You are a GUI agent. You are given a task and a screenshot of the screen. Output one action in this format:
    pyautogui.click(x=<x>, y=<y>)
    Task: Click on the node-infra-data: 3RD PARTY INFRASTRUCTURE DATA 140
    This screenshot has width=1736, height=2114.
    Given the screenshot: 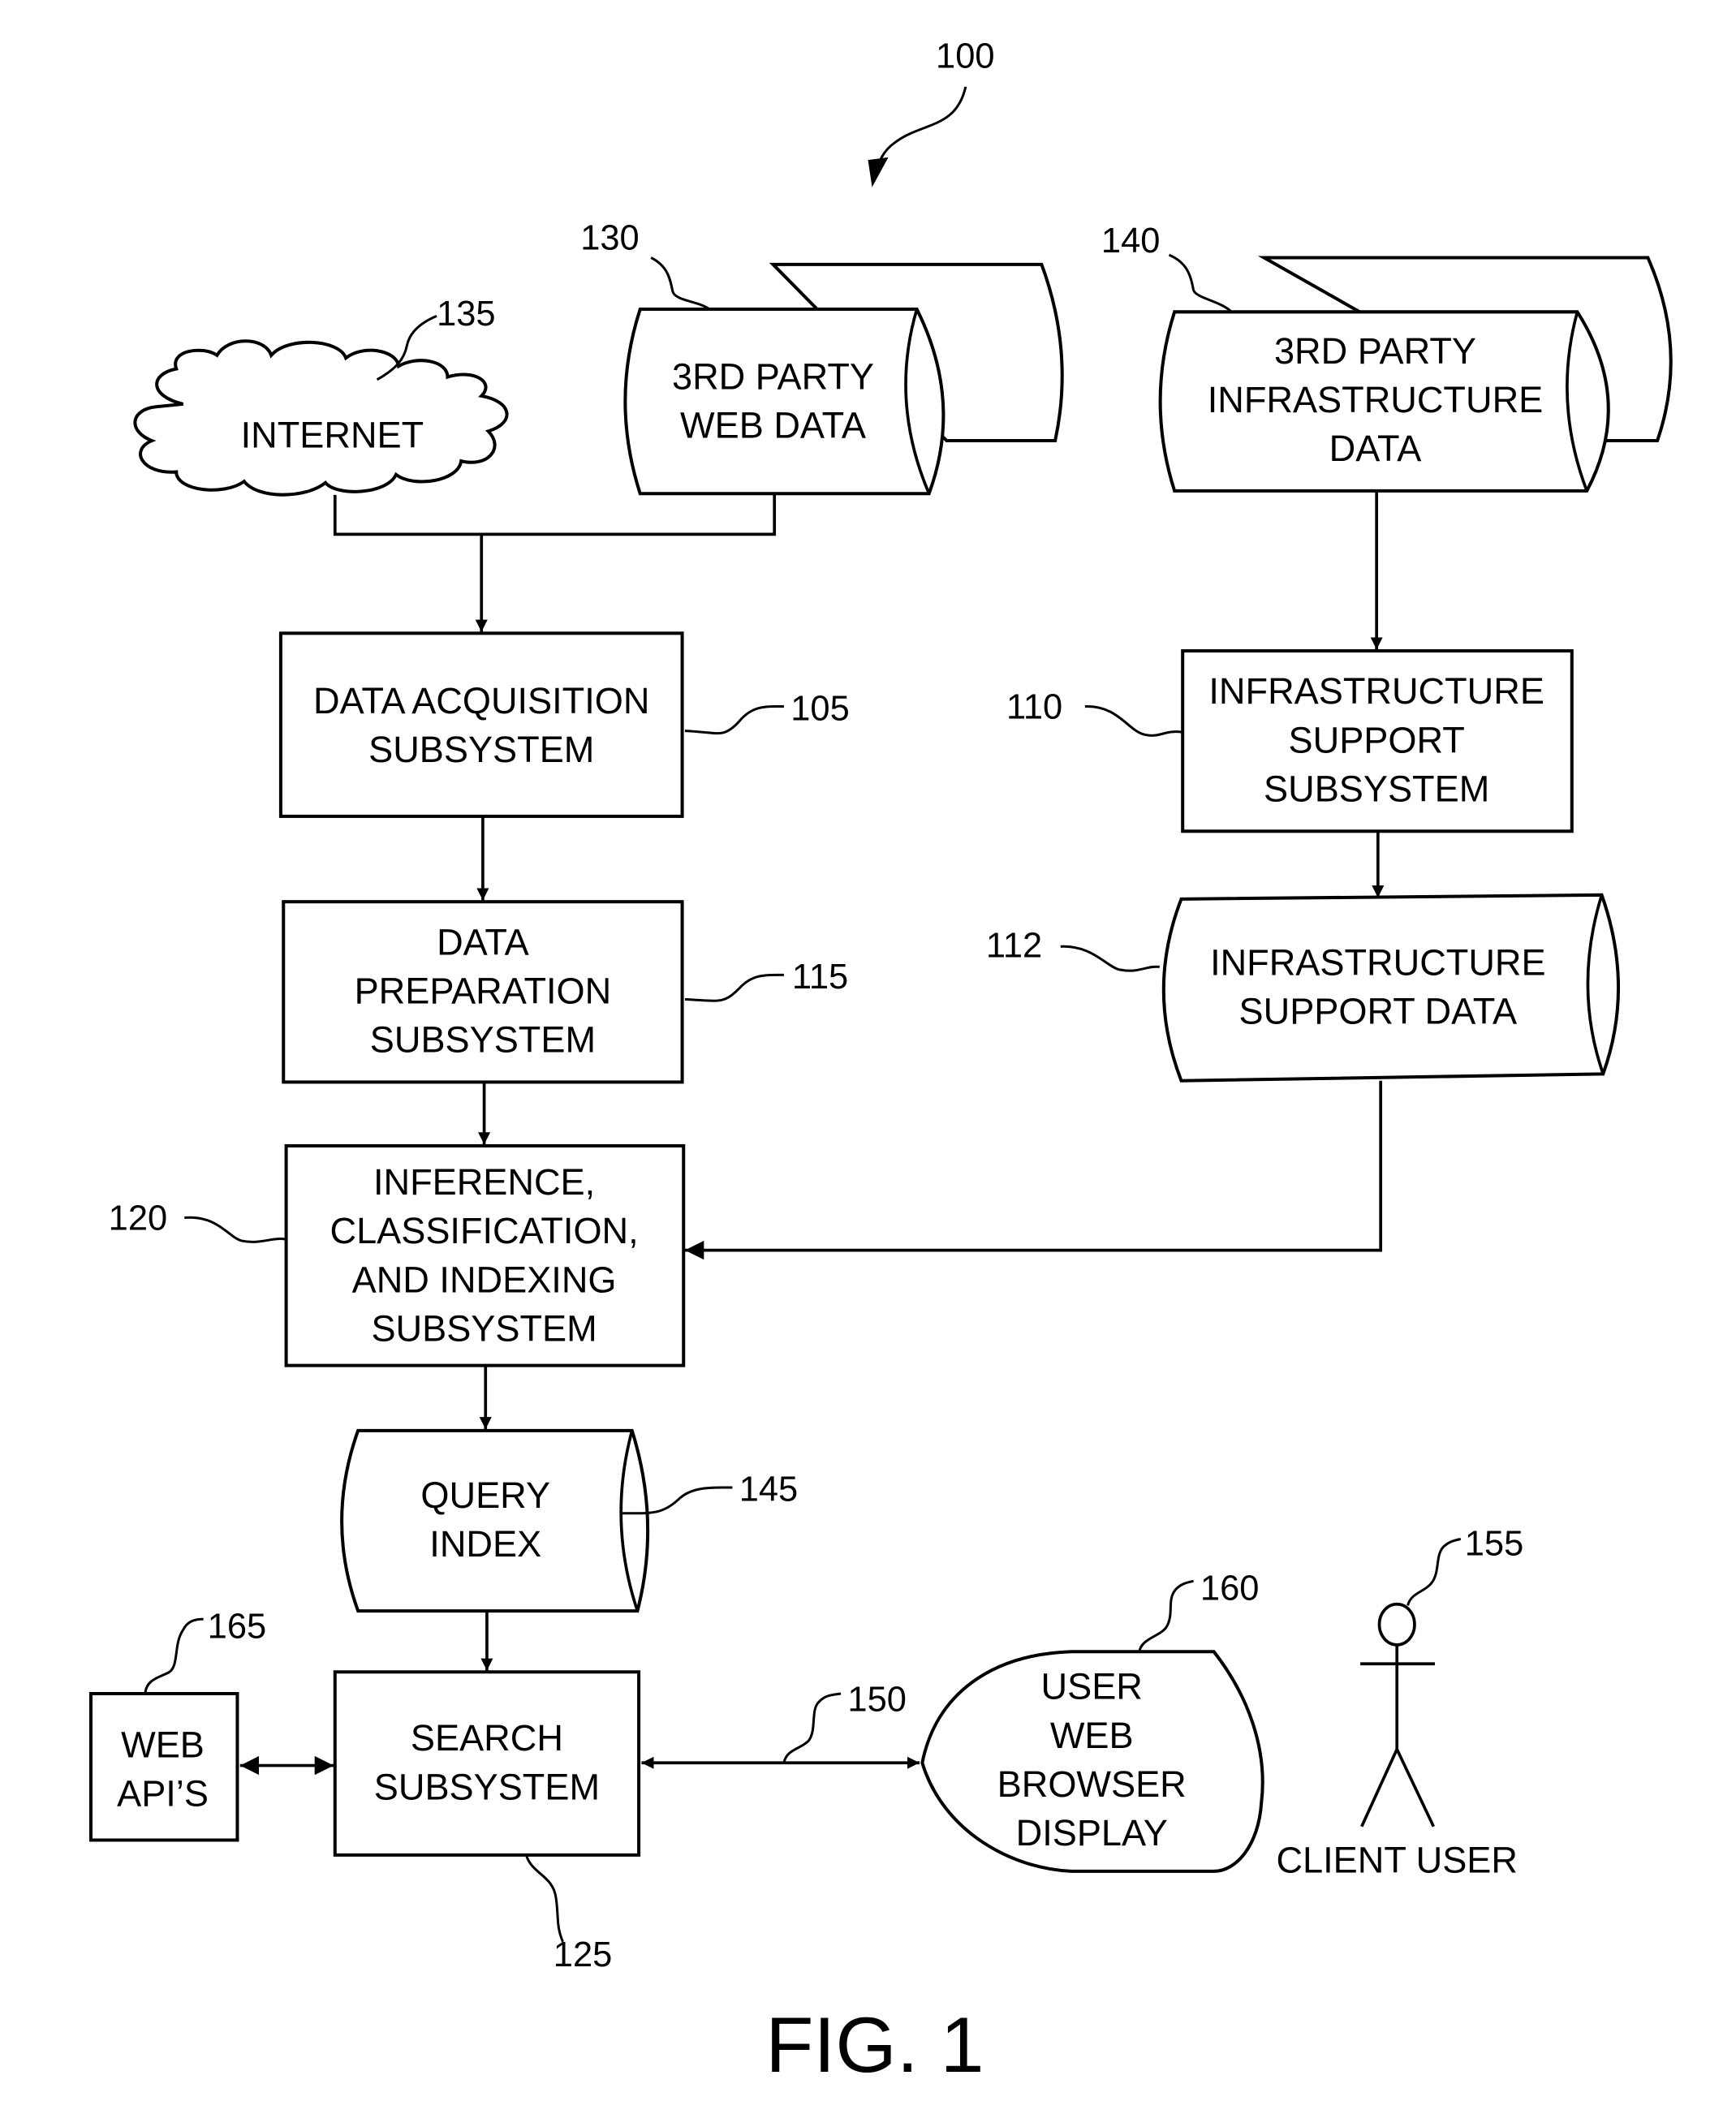 What is the action you would take?
    pyautogui.click(x=1387, y=436)
    